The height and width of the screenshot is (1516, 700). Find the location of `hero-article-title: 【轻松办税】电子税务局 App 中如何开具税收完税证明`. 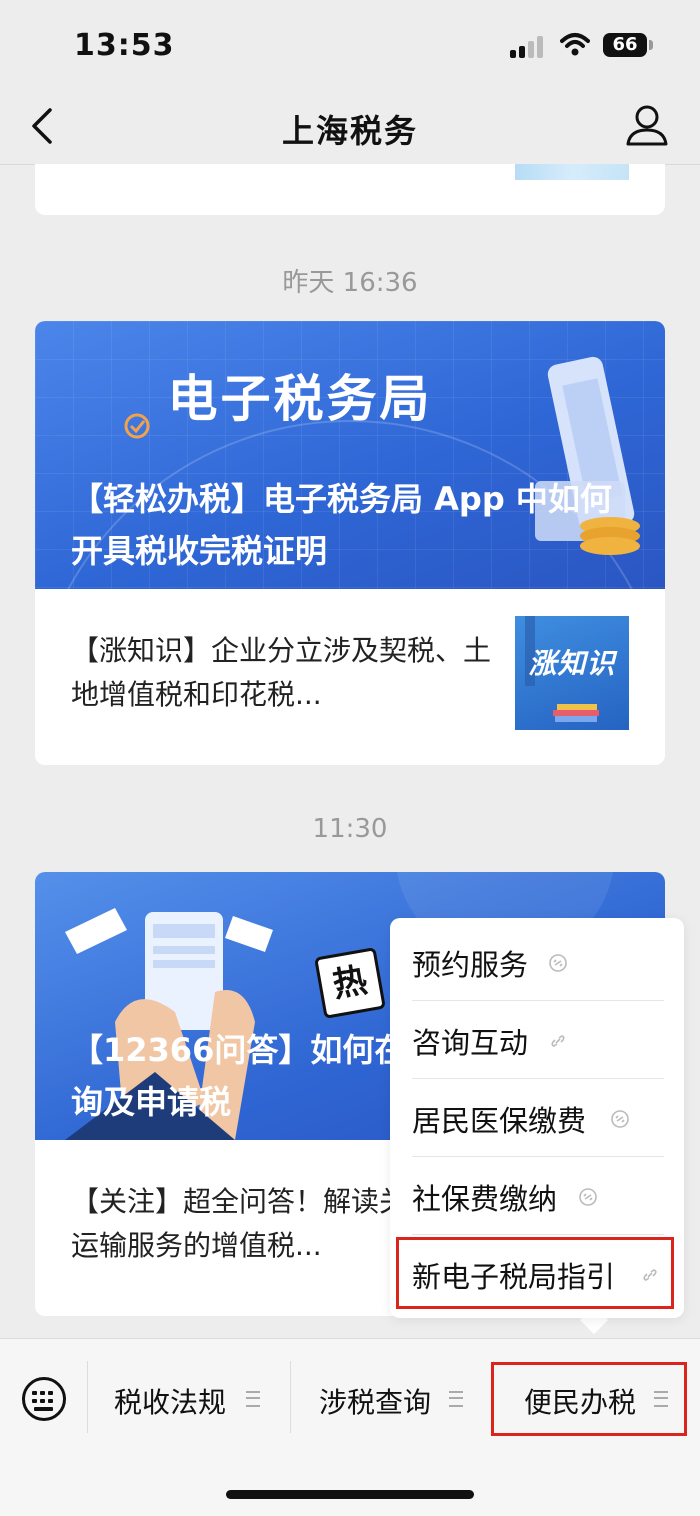

hero-article-title: 【轻松办税】电子税务局 App 中如何开具税收完税证明 is located at coordinates (341, 525).